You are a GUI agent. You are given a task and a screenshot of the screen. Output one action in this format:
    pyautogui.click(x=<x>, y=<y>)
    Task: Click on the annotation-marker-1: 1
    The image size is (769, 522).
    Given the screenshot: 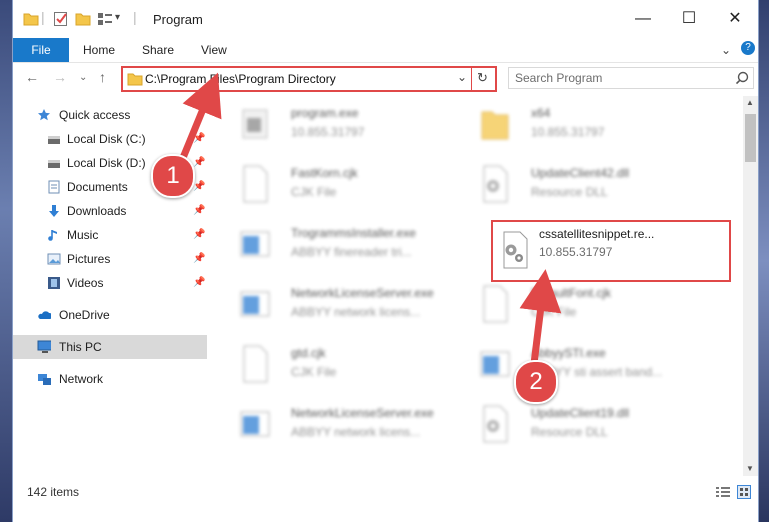 What is the action you would take?
    pyautogui.click(x=173, y=176)
    